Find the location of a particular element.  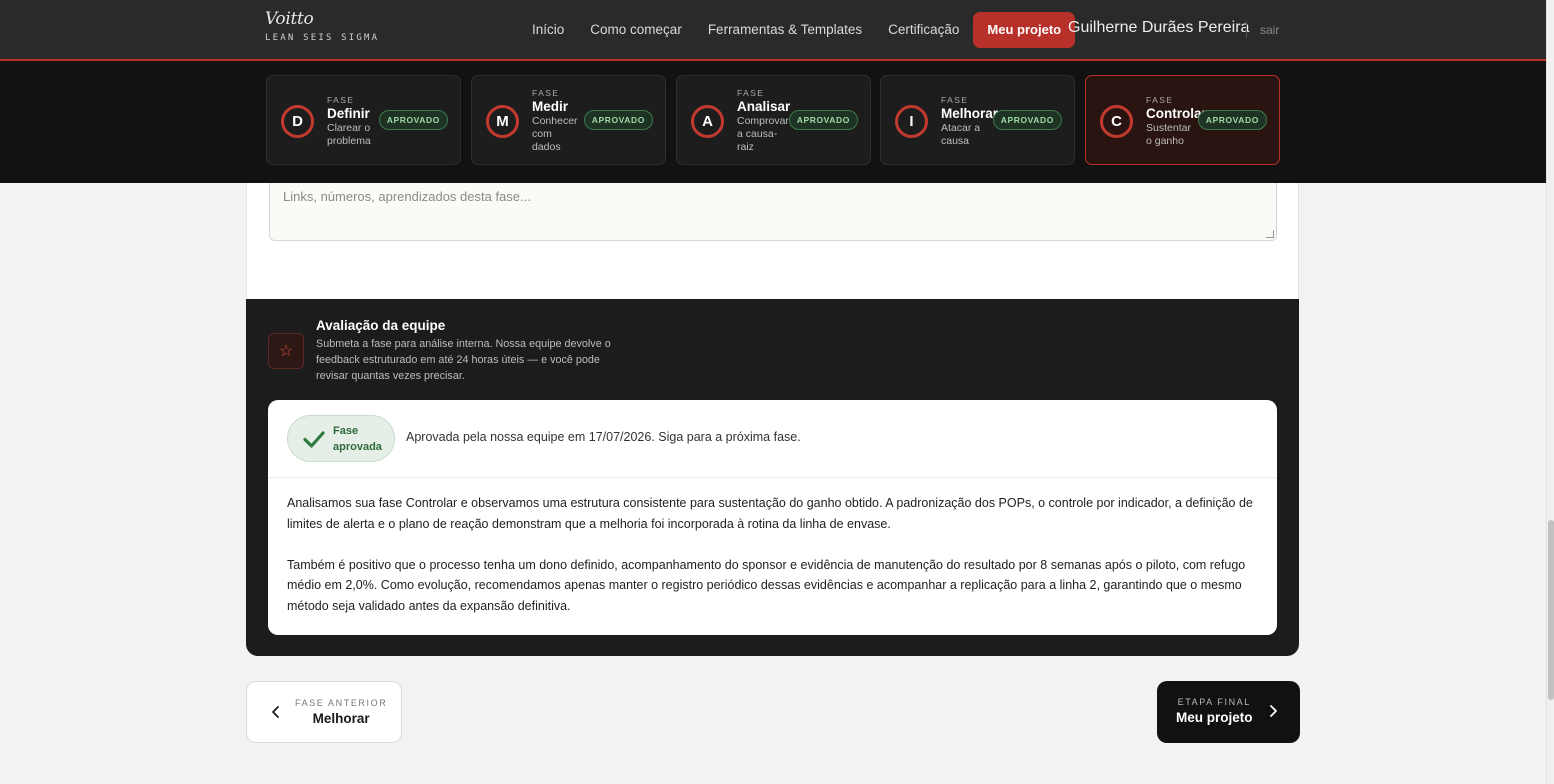

phase-name: Melhorar is located at coordinates (970, 113).